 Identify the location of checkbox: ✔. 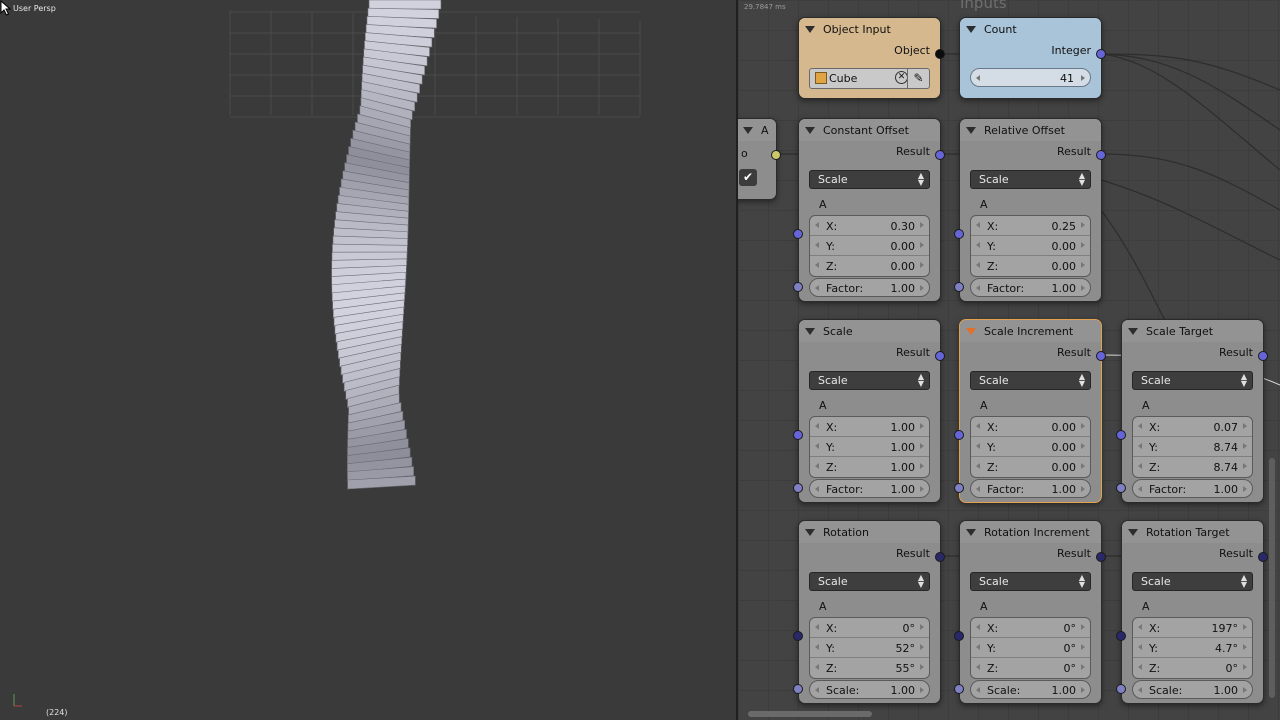
(748, 177).